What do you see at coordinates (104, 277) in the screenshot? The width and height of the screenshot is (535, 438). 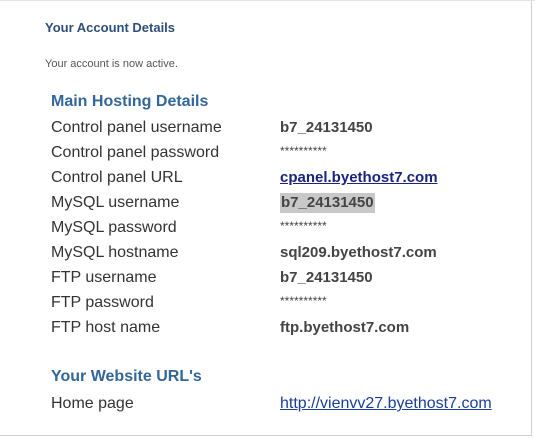 I see `ftp-username-label: FTP username` at bounding box center [104, 277].